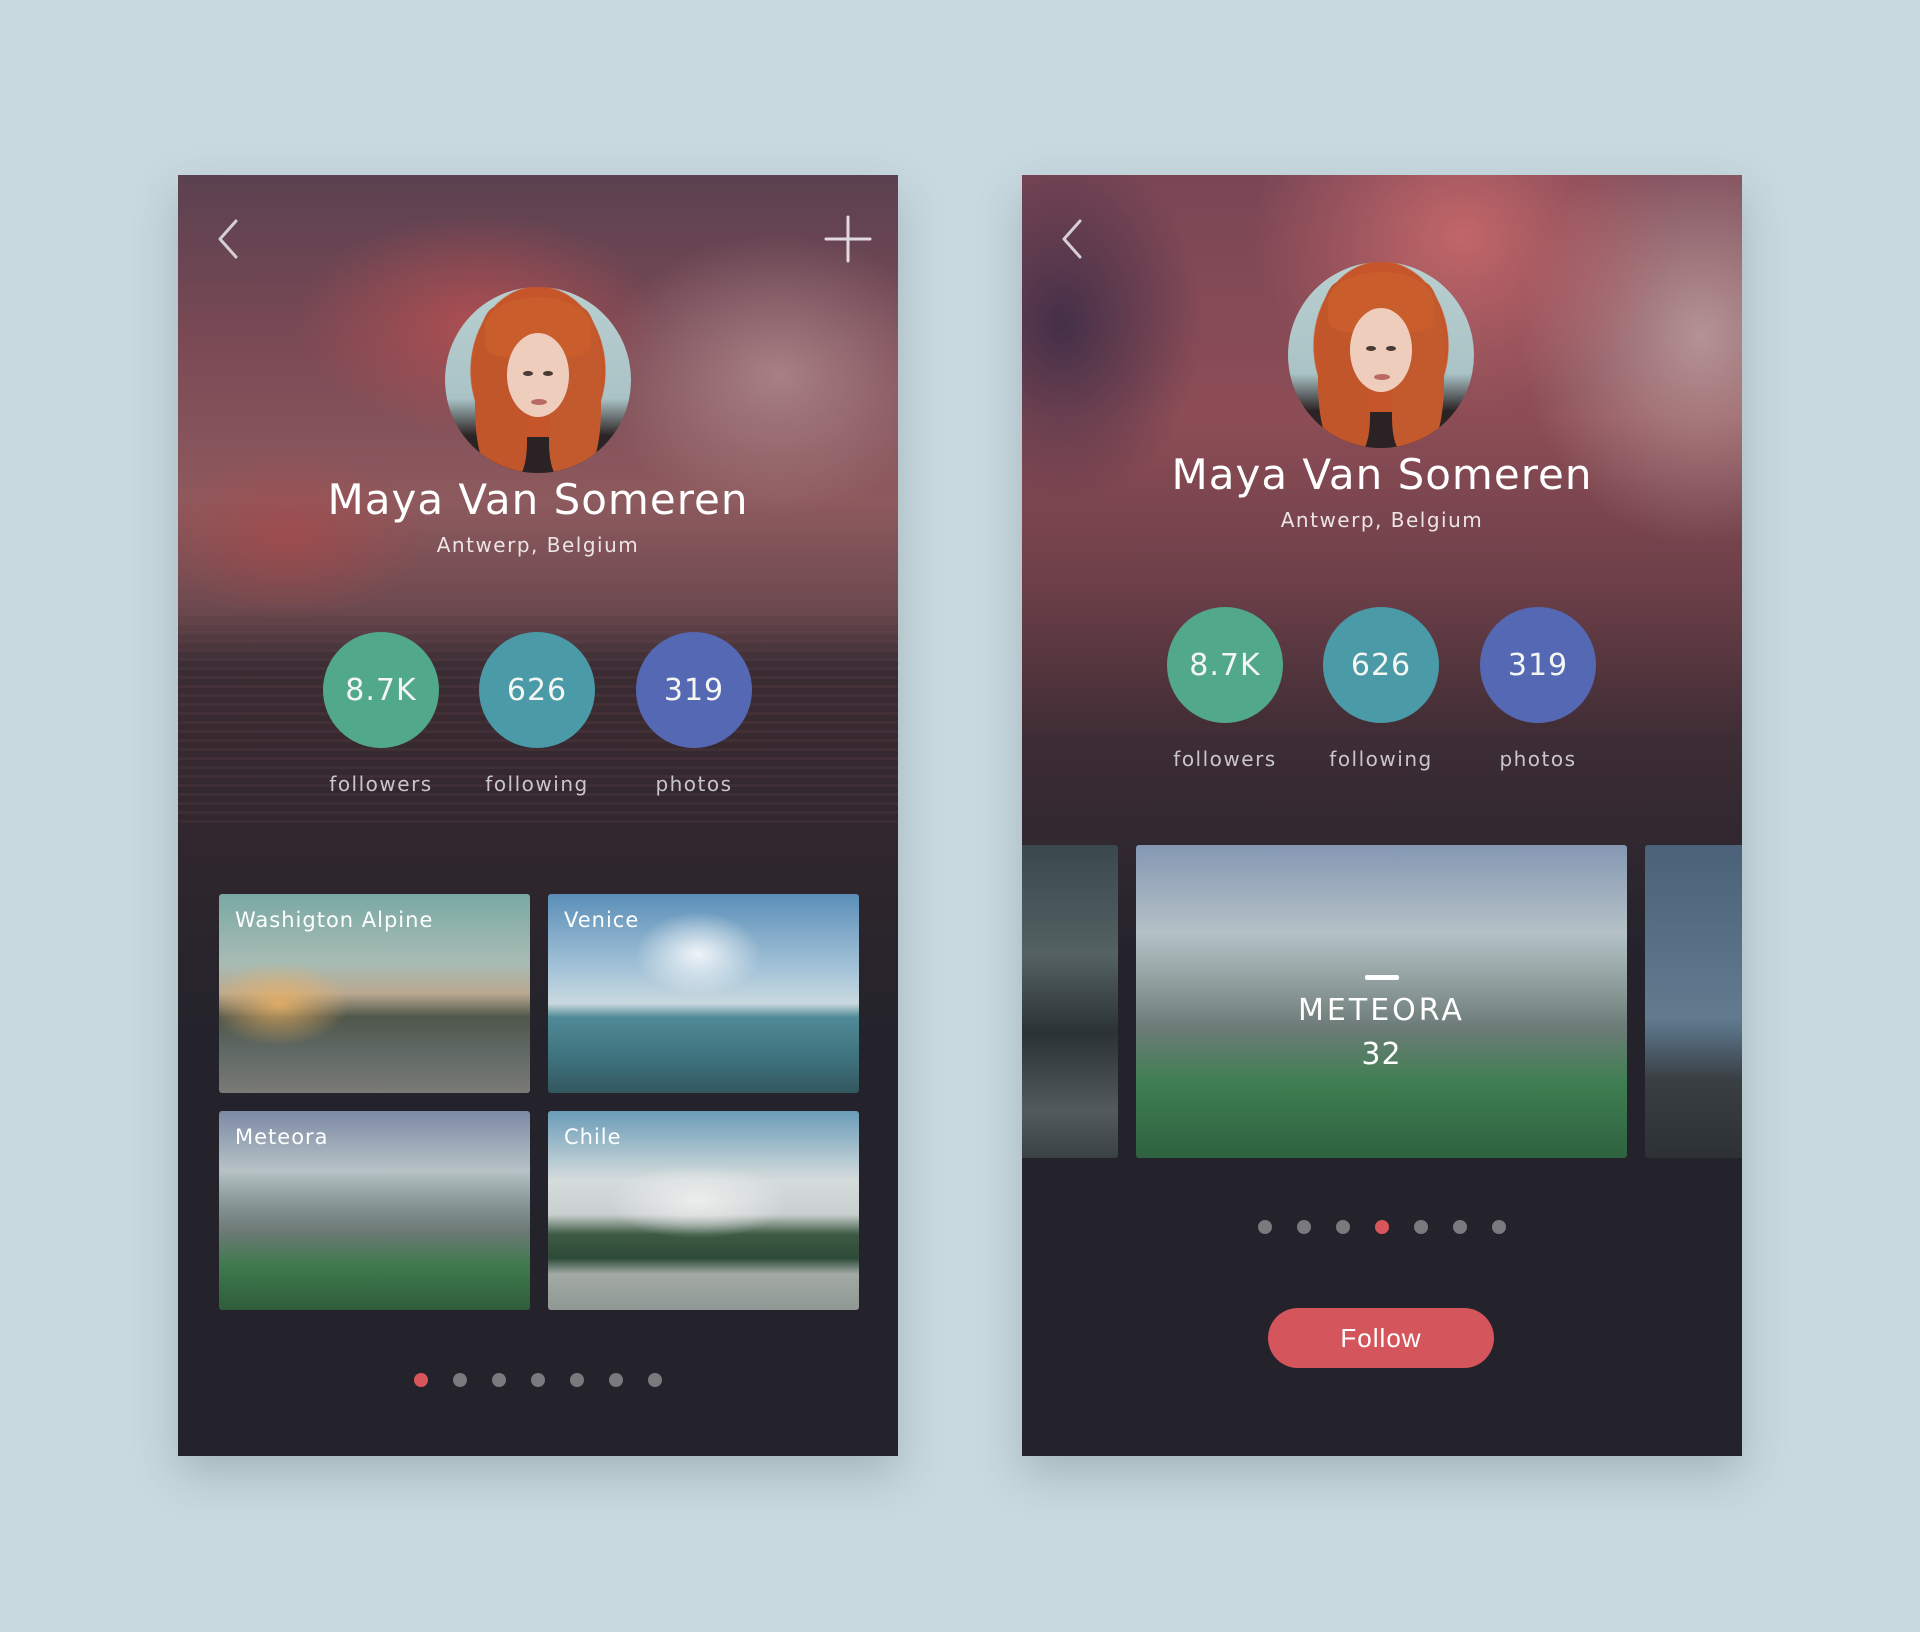 The height and width of the screenshot is (1632, 1920). I want to click on follow-button: Follow, so click(1381, 1338).